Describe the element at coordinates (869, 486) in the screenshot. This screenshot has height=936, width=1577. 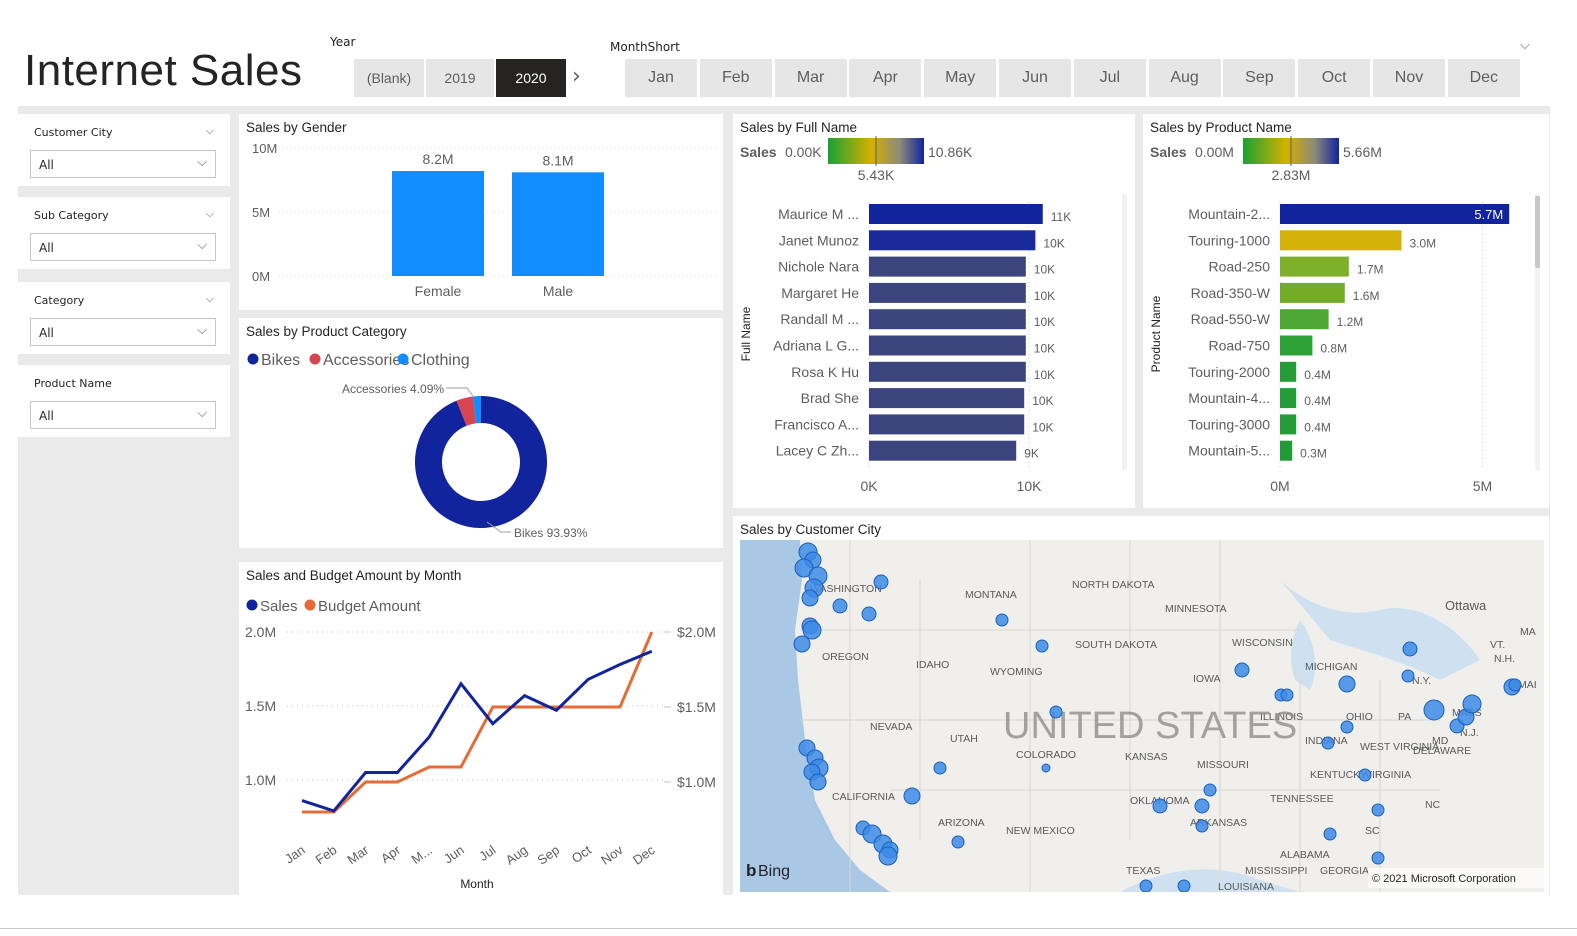
I see `x-tick-label: 0K` at that location.